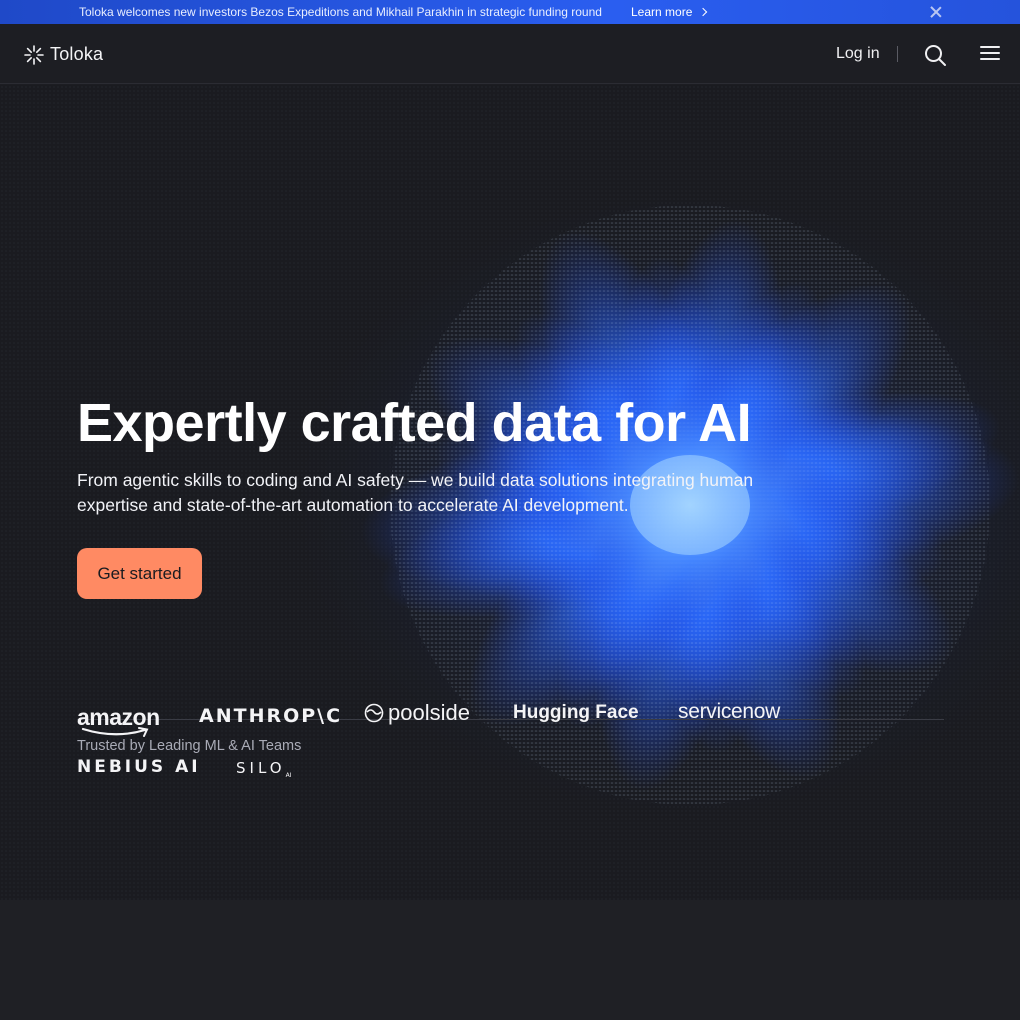 The image size is (1020, 1020). What do you see at coordinates (139, 573) in the screenshot?
I see `get-started-button: Get started` at bounding box center [139, 573].